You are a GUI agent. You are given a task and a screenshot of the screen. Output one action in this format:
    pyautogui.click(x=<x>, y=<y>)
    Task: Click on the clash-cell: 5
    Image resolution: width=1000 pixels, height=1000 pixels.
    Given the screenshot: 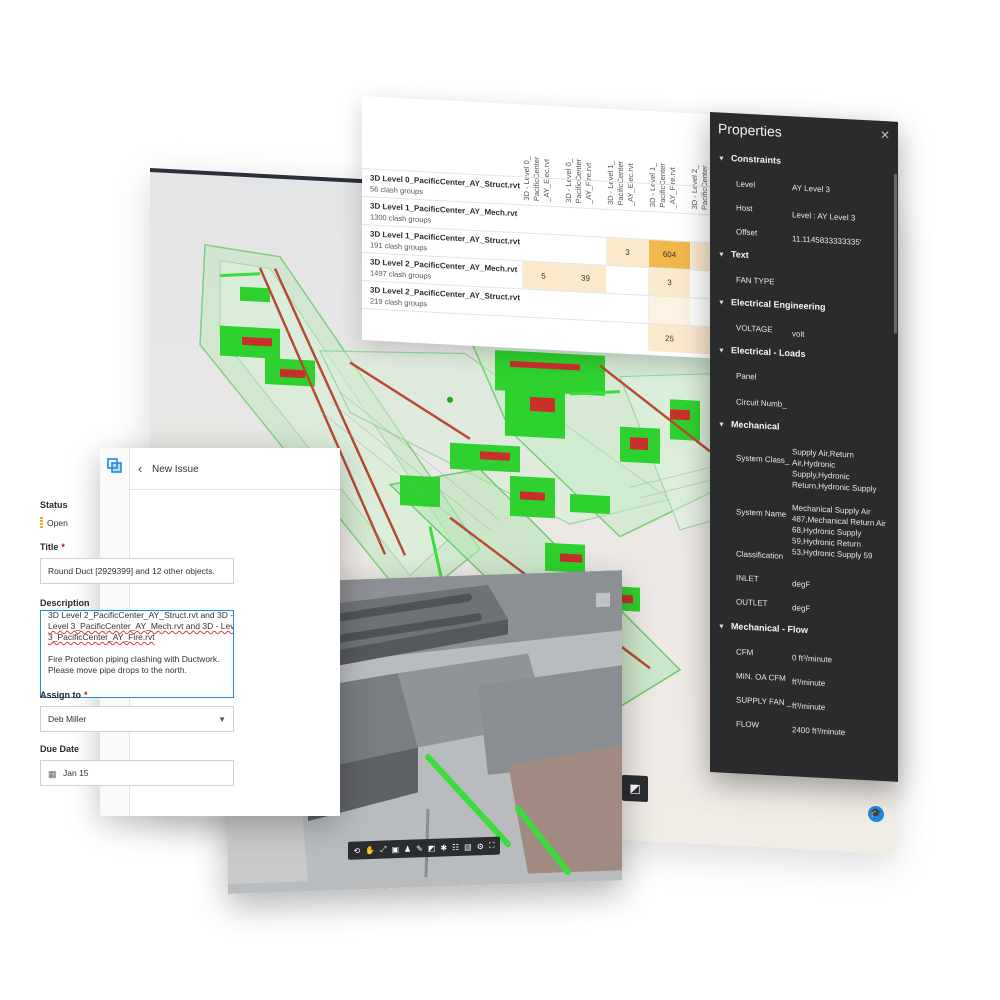 What is the action you would take?
    pyautogui.click(x=543, y=276)
    